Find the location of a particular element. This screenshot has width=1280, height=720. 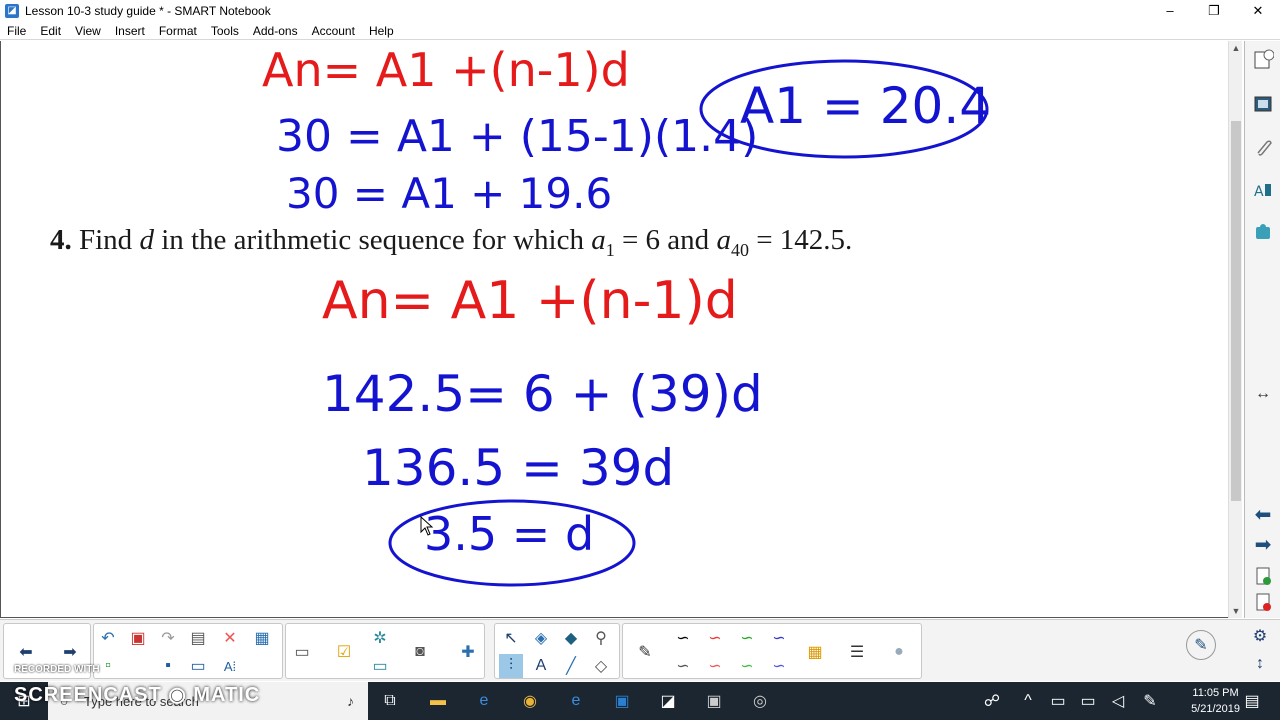

screen-shade-icon: ▭ is located at coordinates (198, 666).